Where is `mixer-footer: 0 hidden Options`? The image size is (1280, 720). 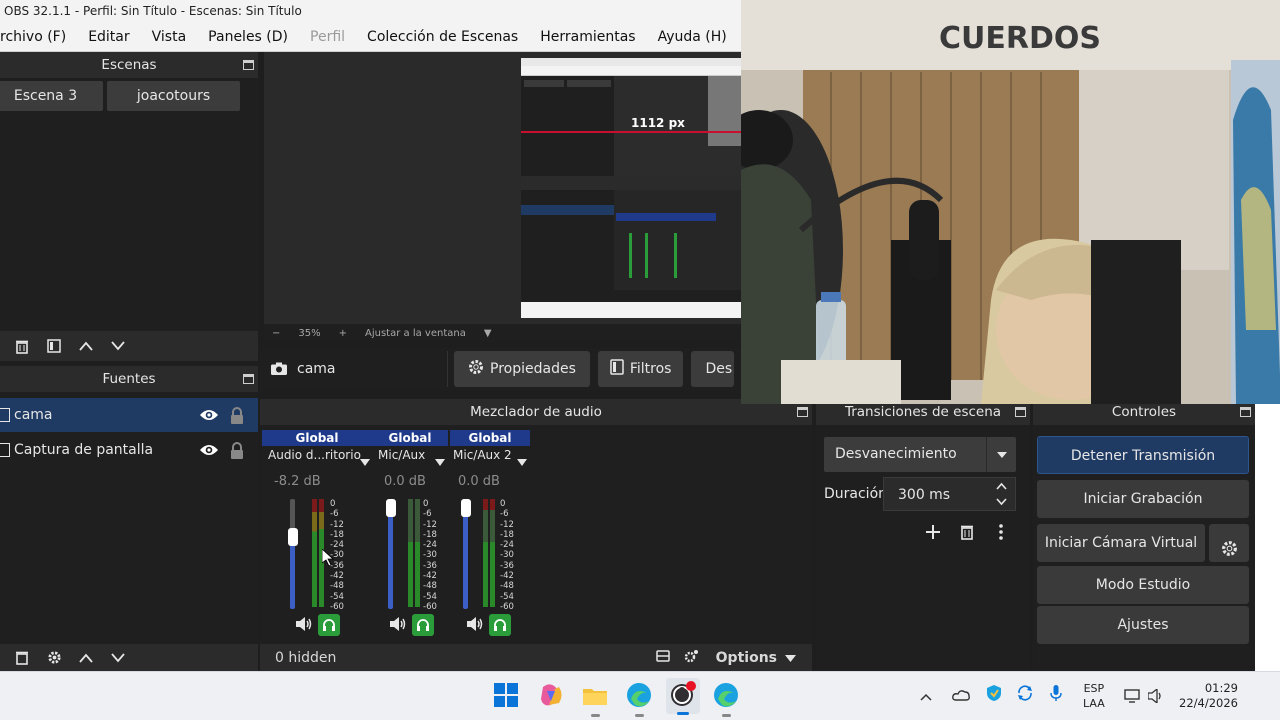 mixer-footer: 0 hidden Options is located at coordinates (536, 657).